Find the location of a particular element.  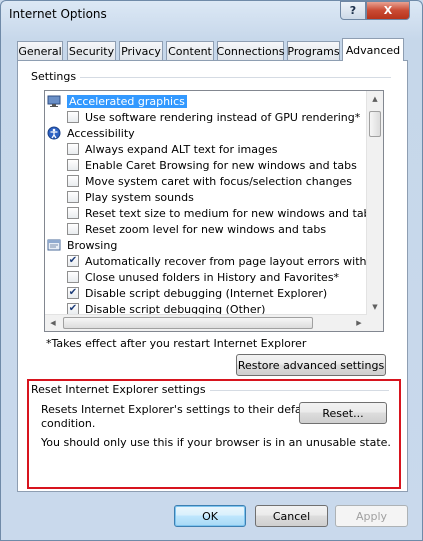

scroll-up-arrow-icon: ▲ is located at coordinates (375, 99).